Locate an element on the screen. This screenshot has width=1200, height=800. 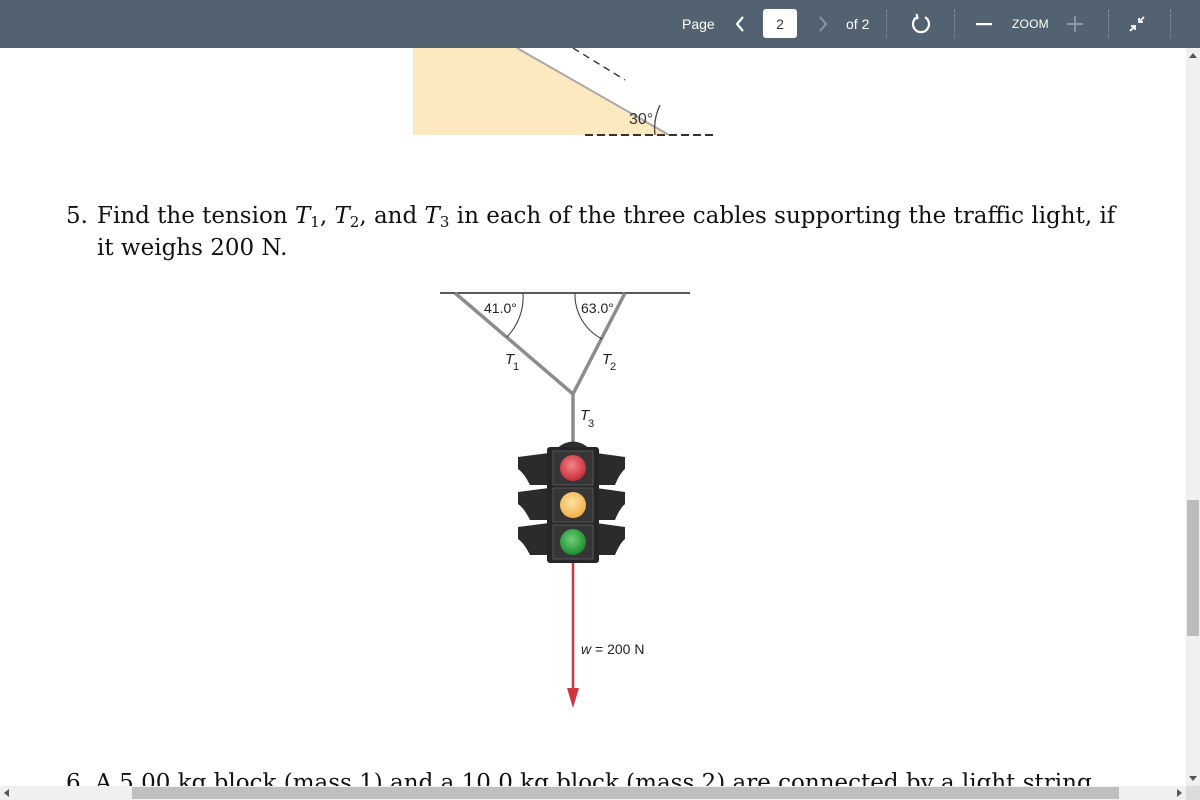
page-number-input is located at coordinates (780, 23).